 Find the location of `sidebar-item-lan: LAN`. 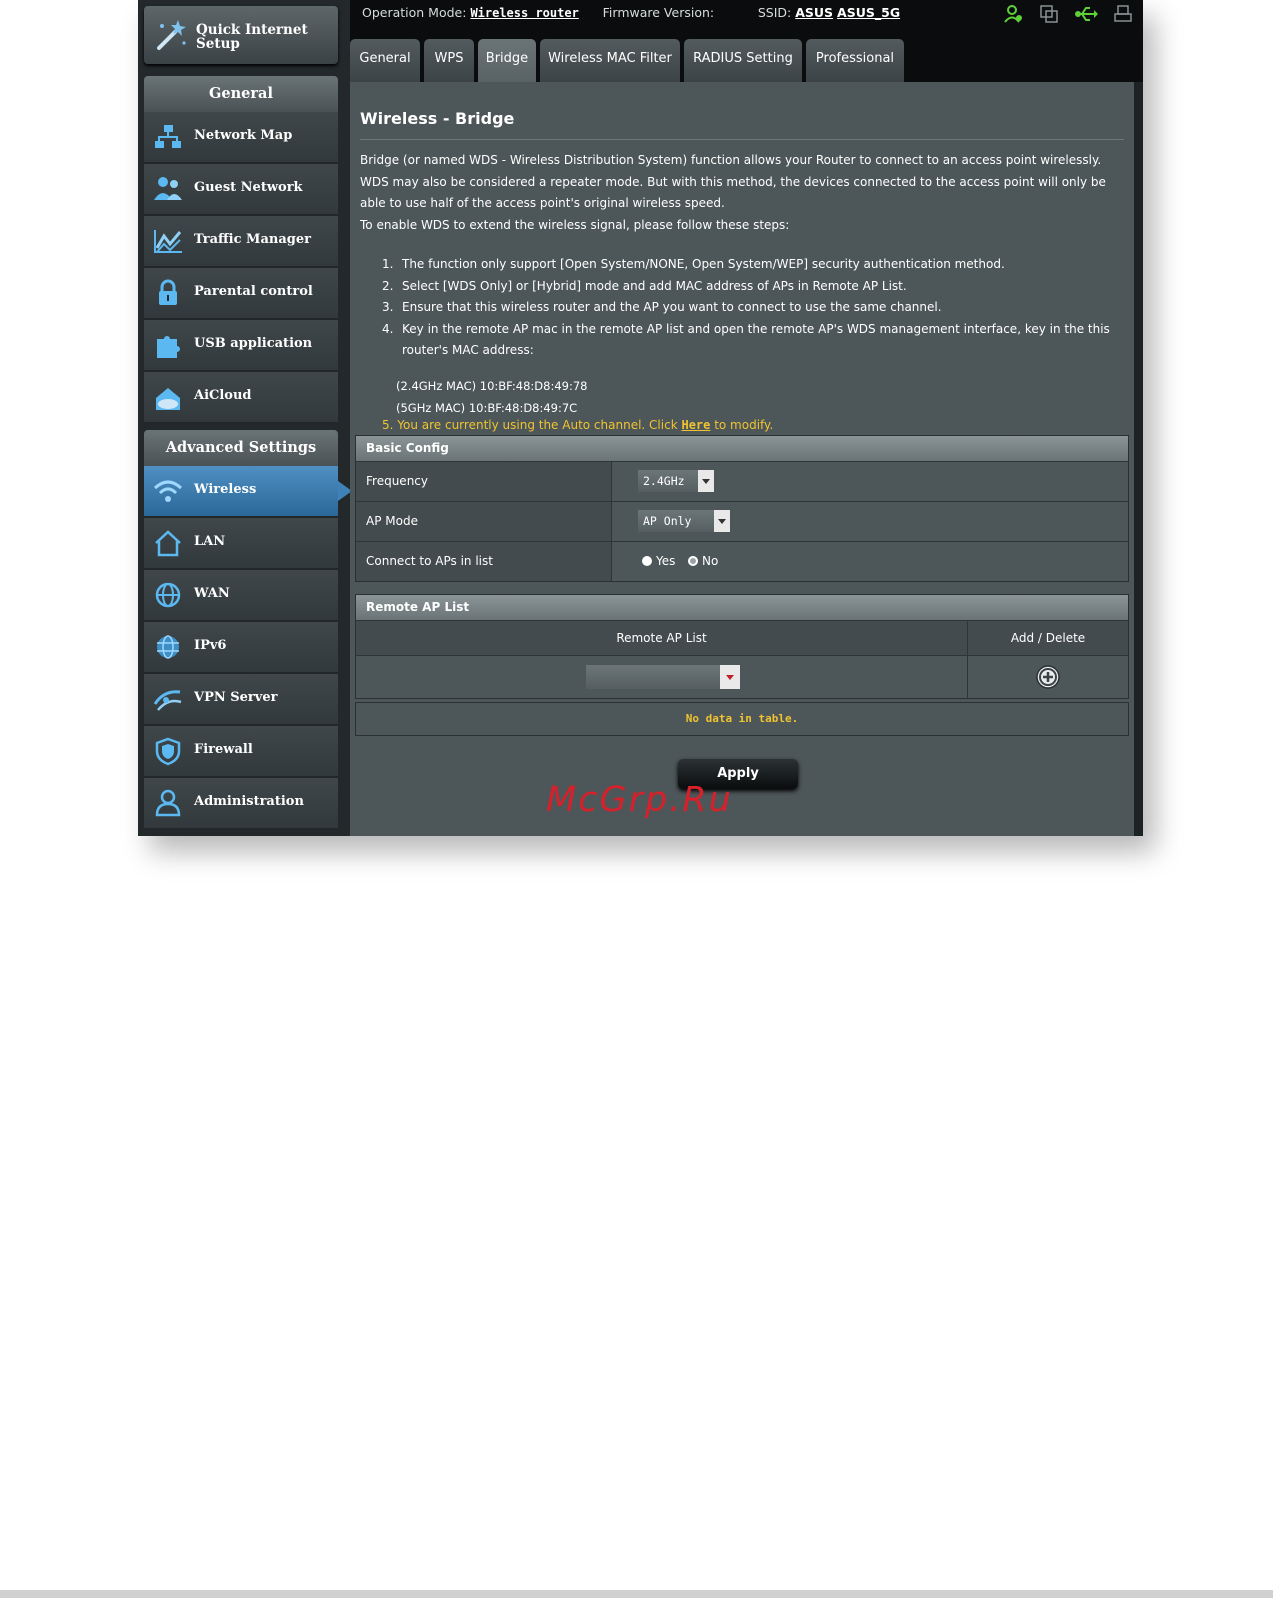

sidebar-item-lan: LAN is located at coordinates (241, 544).